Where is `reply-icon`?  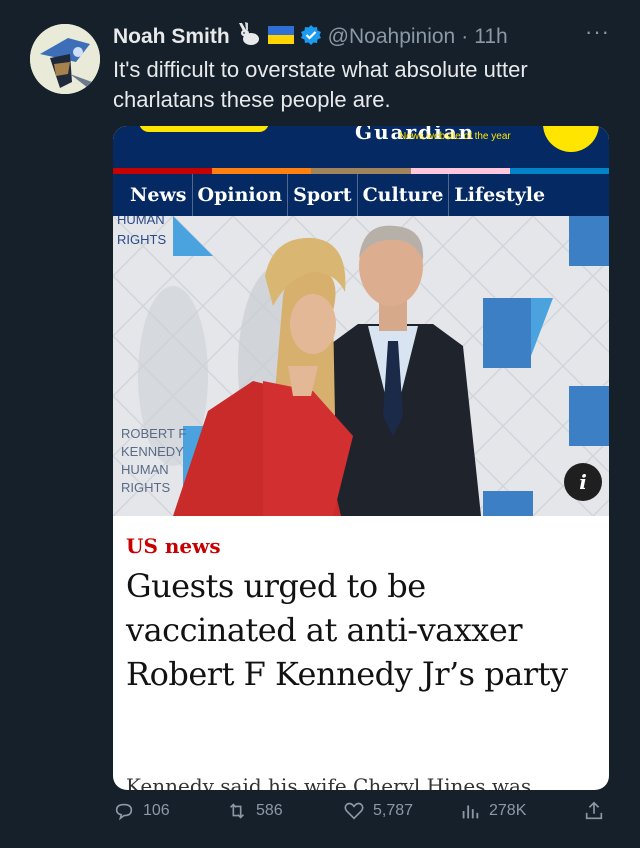 reply-icon is located at coordinates (124, 812).